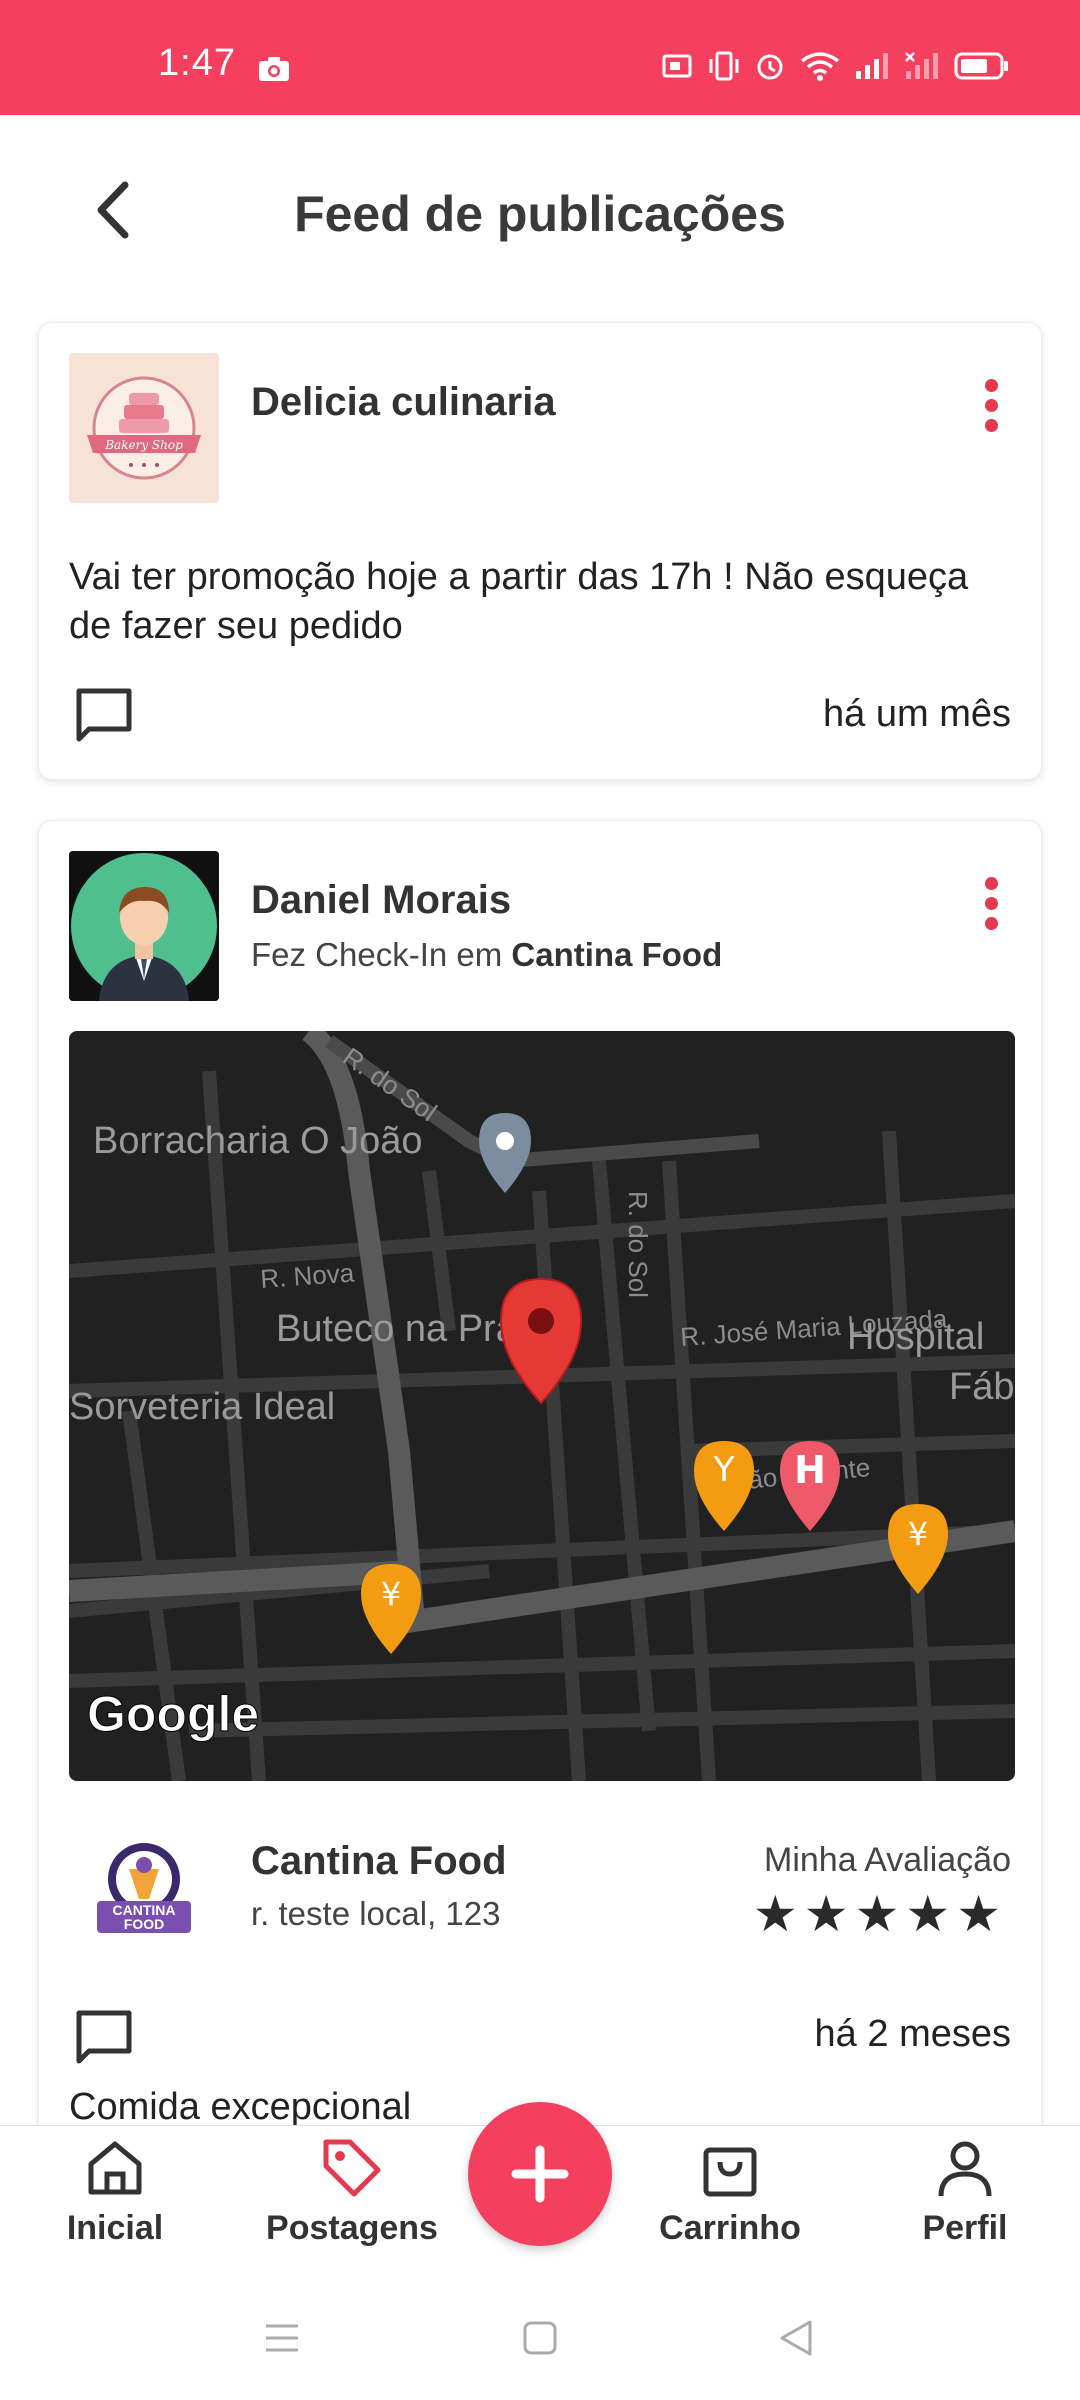 This screenshot has width=1080, height=2400. What do you see at coordinates (965, 2228) in the screenshot?
I see `nav-label: Perfil` at bounding box center [965, 2228].